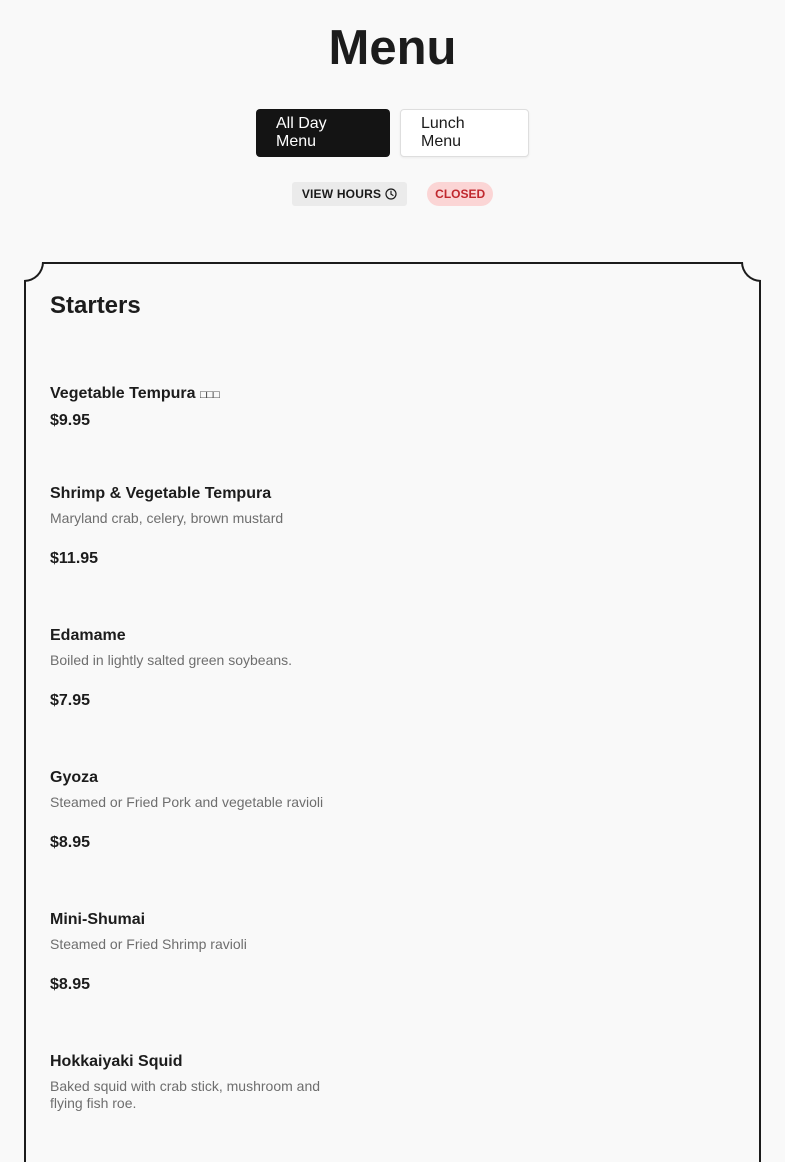 The width and height of the screenshot is (785, 1162). I want to click on status-row: VIEW HOURS CLOSED, so click(392, 194).